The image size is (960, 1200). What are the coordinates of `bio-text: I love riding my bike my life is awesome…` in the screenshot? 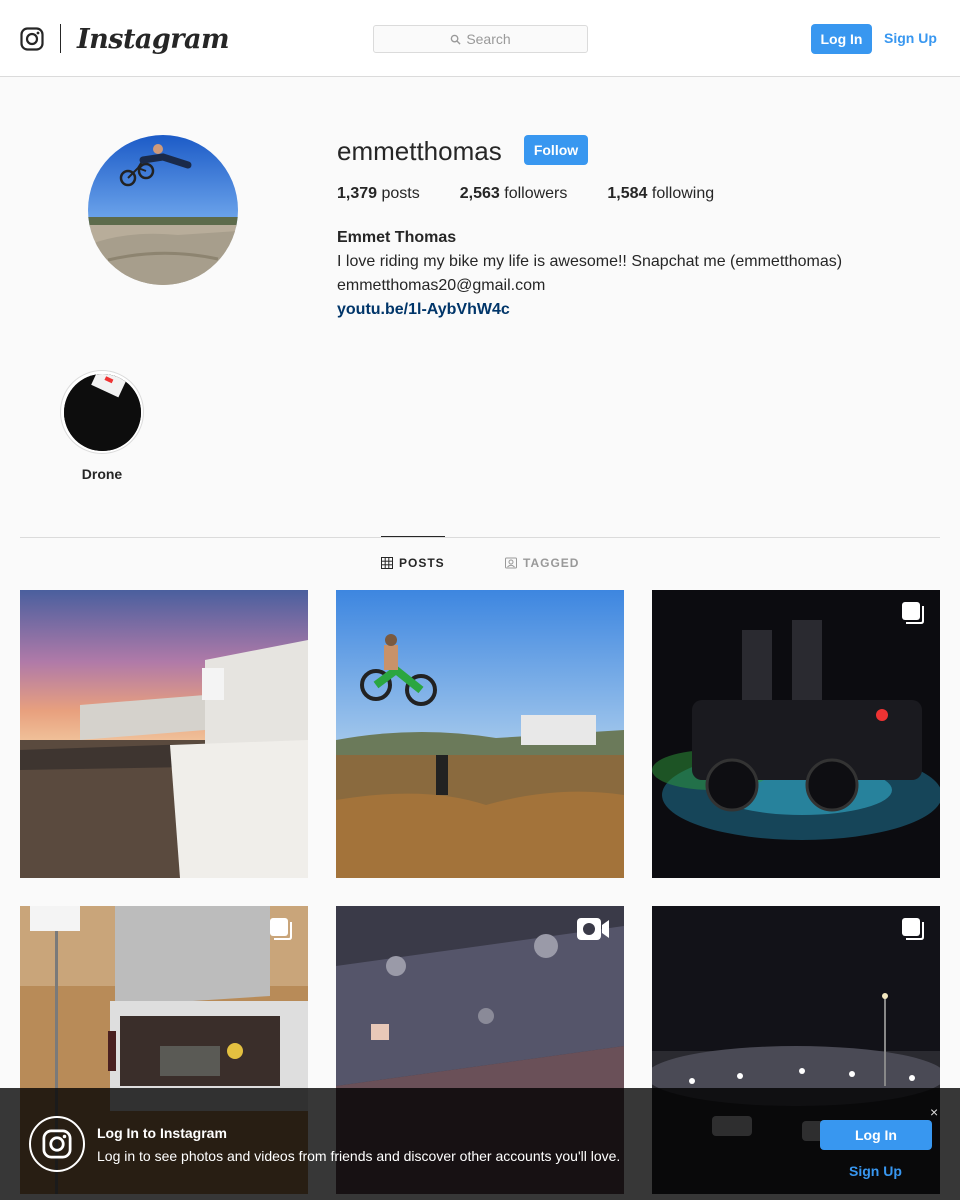 It's located at (590, 261).